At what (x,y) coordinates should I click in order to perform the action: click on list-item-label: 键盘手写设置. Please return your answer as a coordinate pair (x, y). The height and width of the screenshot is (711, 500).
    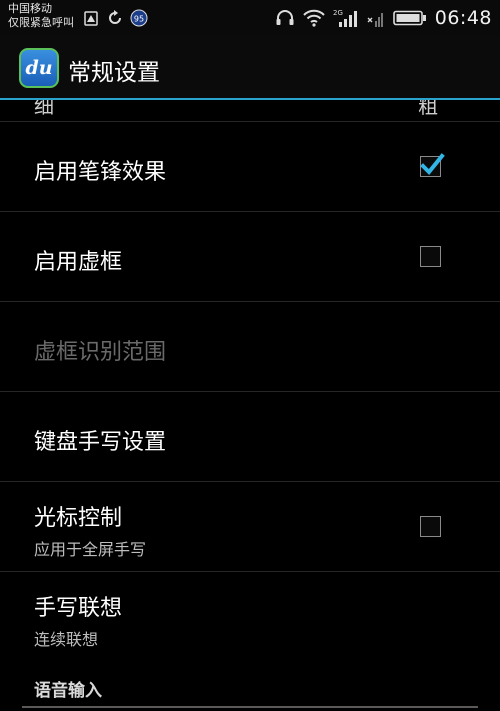
    Looking at the image, I should click on (100, 442).